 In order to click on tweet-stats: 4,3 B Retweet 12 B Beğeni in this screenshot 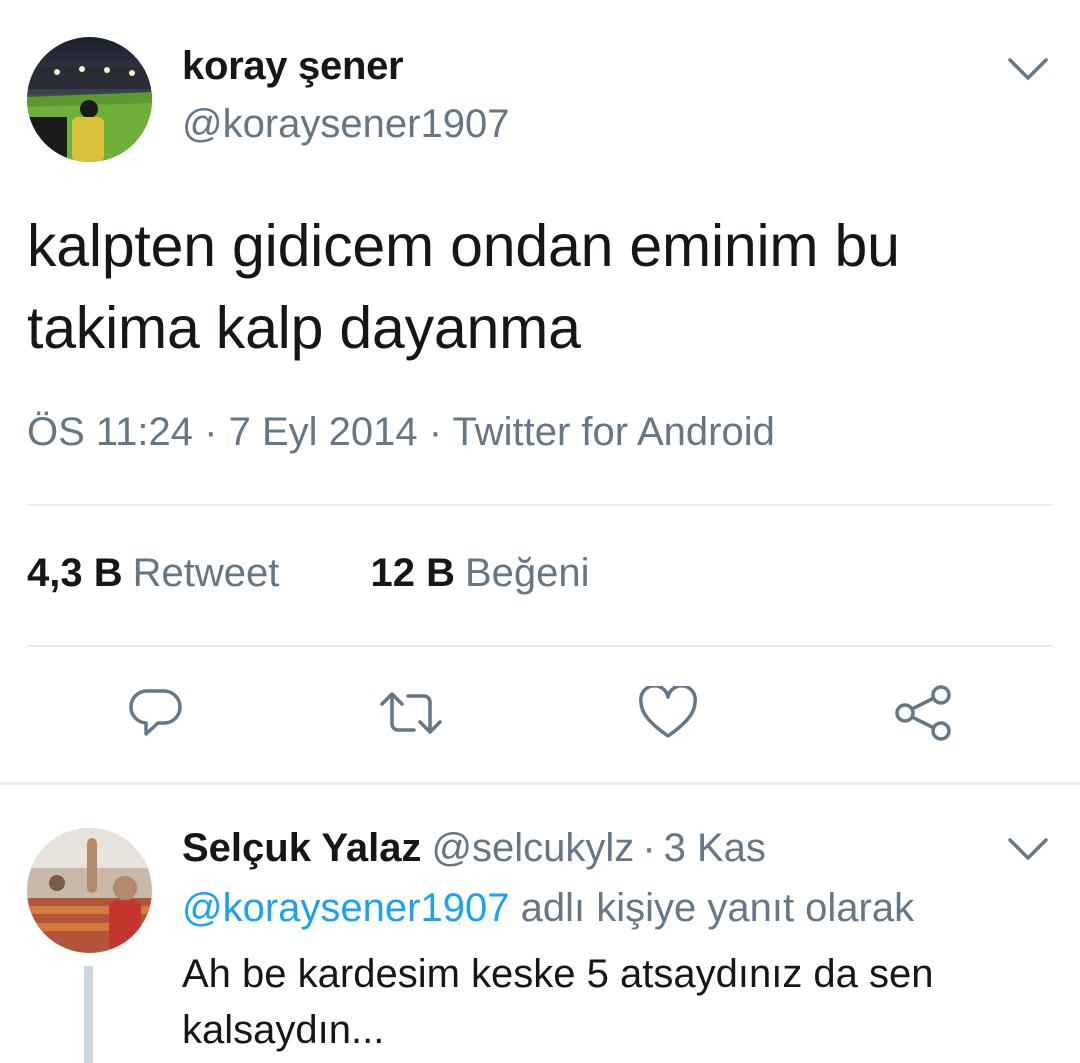, I will do `click(308, 573)`.